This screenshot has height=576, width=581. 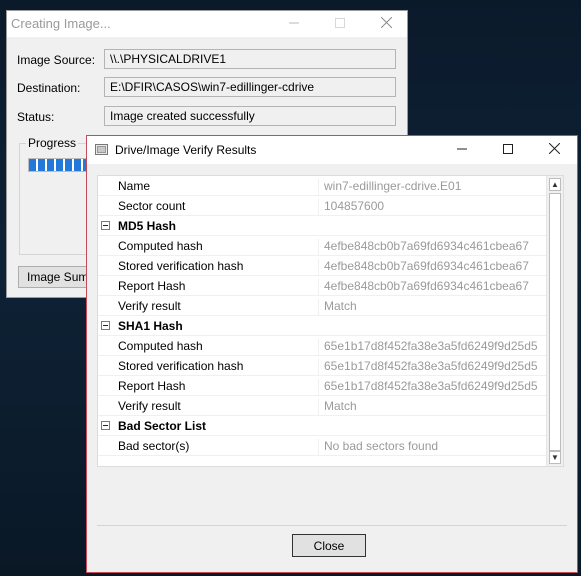 I want to click on property-value: No bad sectors found, so click(x=381, y=446).